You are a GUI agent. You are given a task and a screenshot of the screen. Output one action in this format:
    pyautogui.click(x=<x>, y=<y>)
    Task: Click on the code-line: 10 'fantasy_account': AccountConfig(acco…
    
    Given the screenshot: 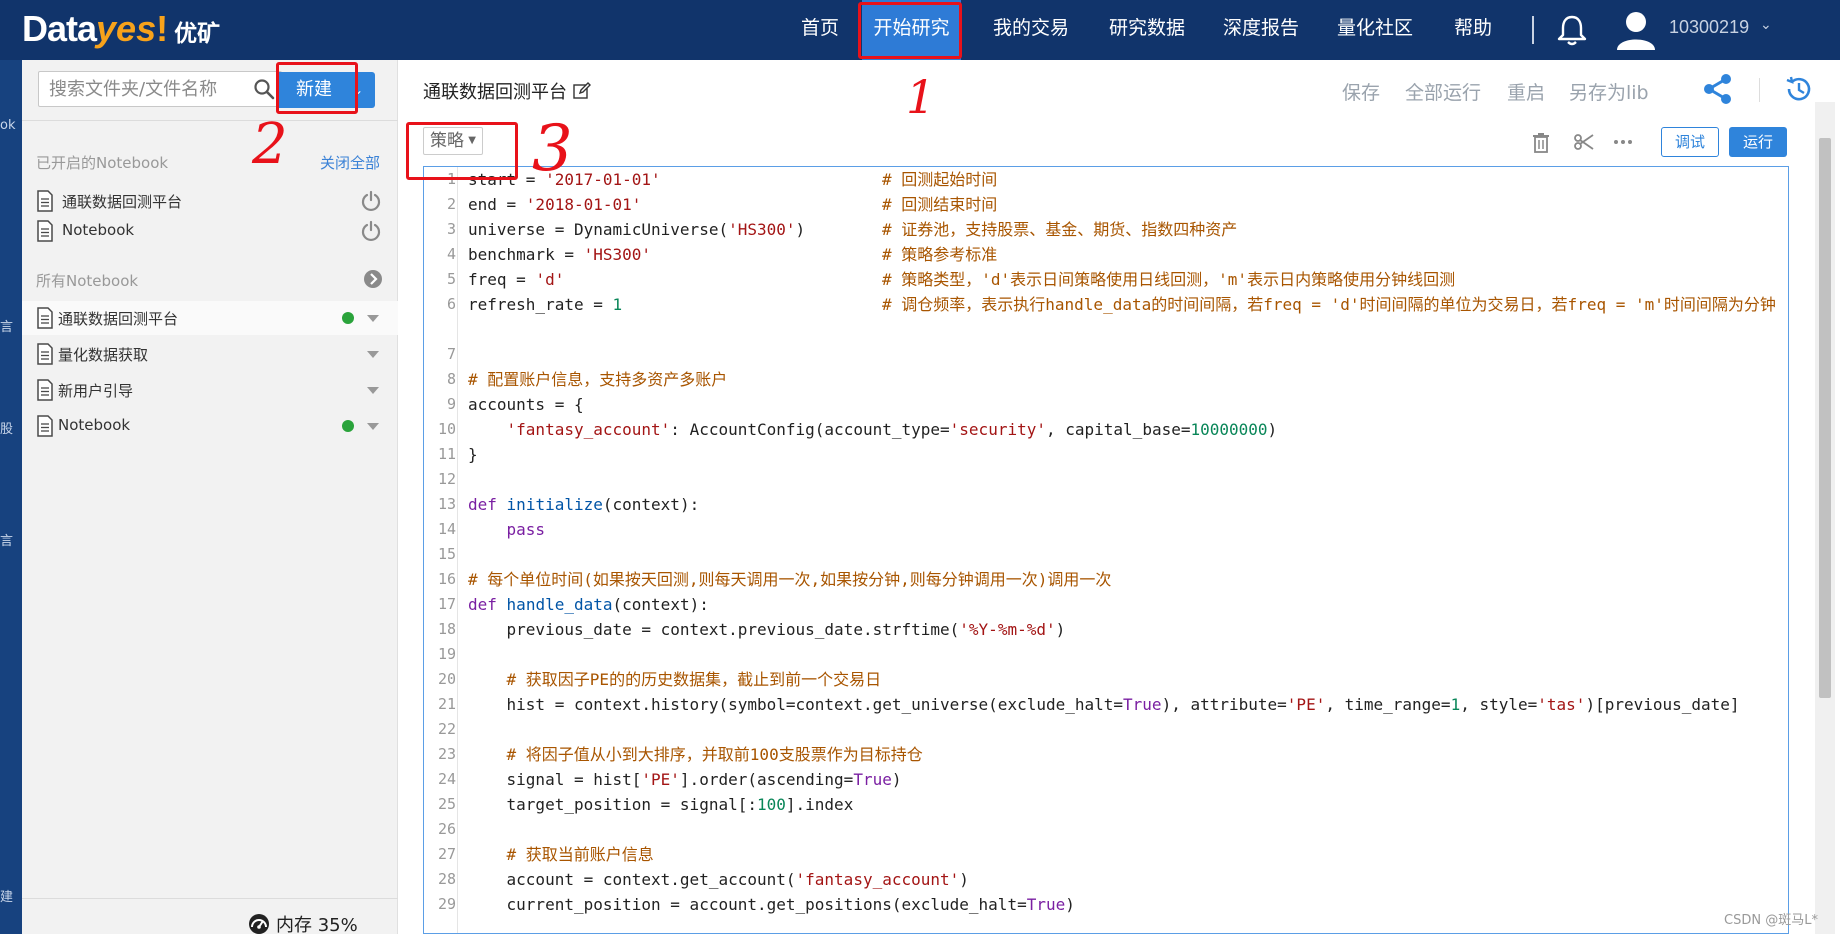 What is the action you would take?
    pyautogui.click(x=1106, y=429)
    